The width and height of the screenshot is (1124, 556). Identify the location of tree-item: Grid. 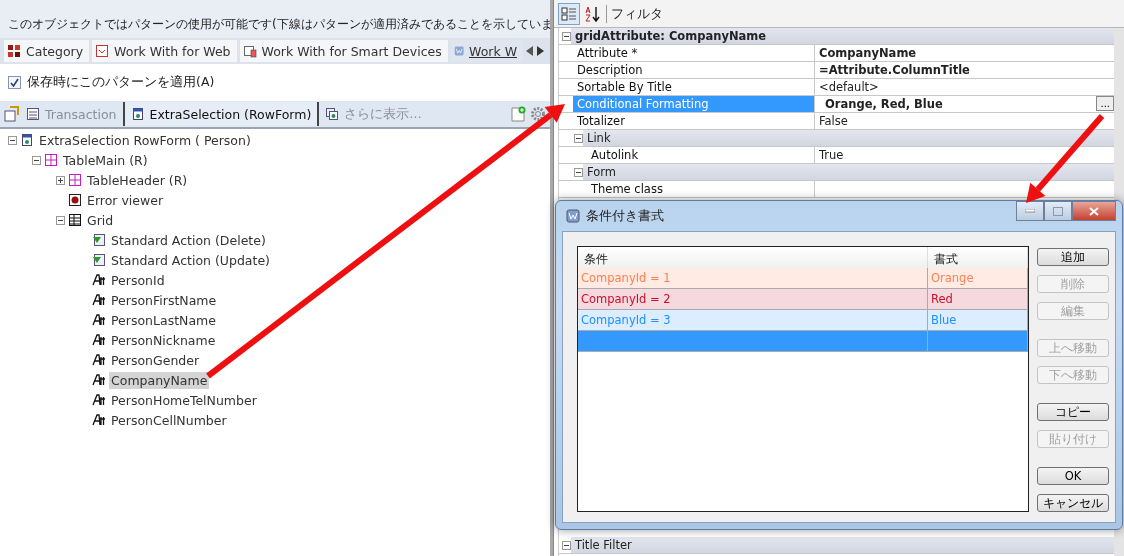
(100, 220).